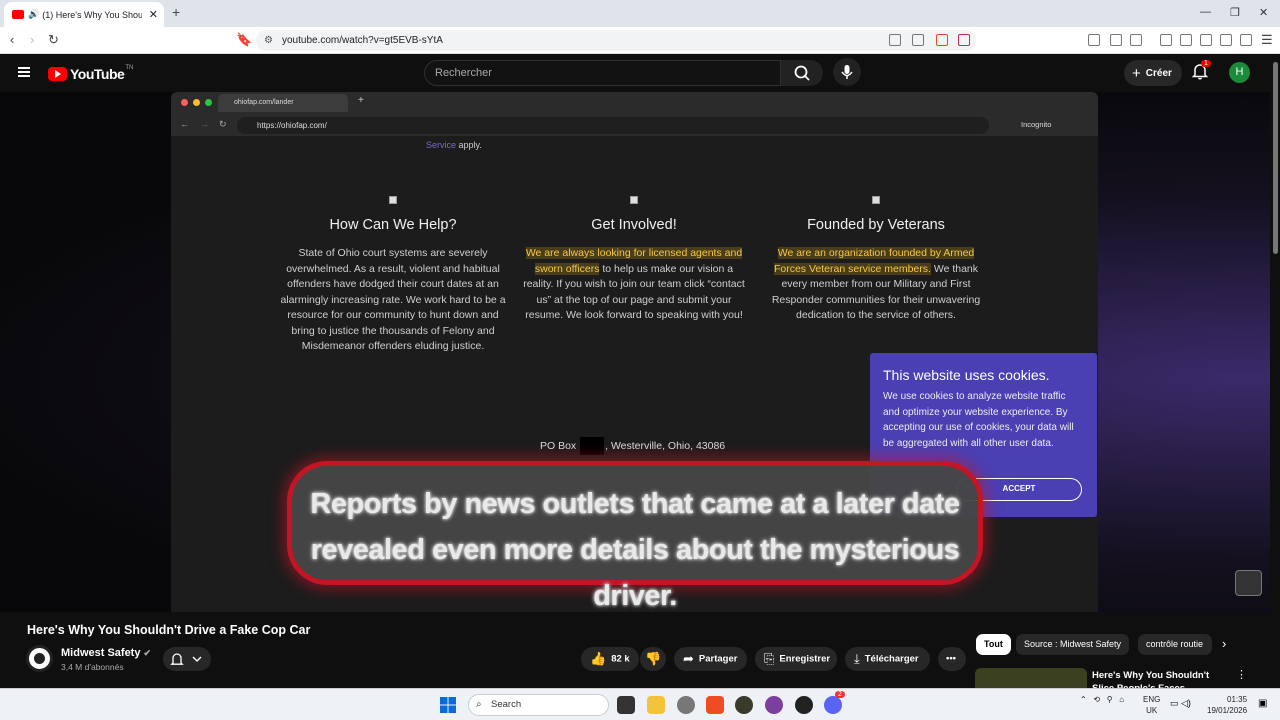  Describe the element at coordinates (268, 40) in the screenshot. I see `site-settings-icon: ⚙` at that location.